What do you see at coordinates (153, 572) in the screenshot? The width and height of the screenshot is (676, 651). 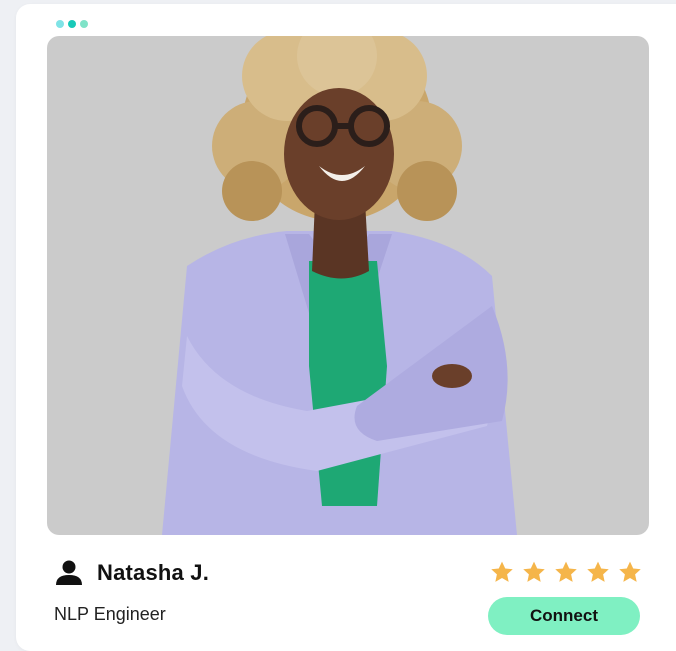 I see `profile-name: Natasha J.` at bounding box center [153, 572].